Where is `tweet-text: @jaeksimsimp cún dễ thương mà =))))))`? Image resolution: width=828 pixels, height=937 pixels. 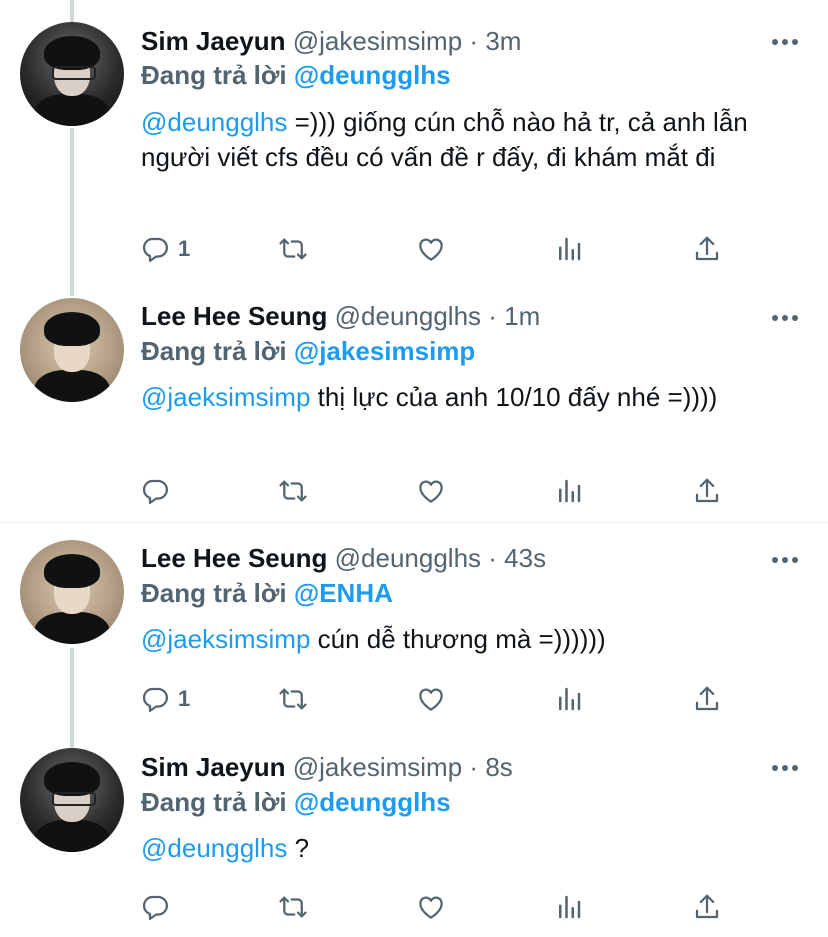
tweet-text: @jaeksimsimp cún dễ thương mà =)))))) is located at coordinates (461, 639).